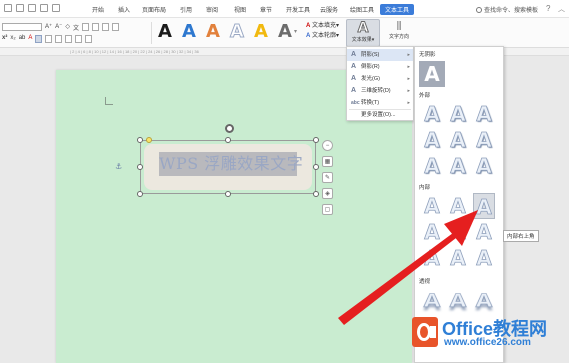 The image size is (569, 363). Describe the element at coordinates (124, 9) in the screenshot. I see `tab-insert: 插入` at that location.